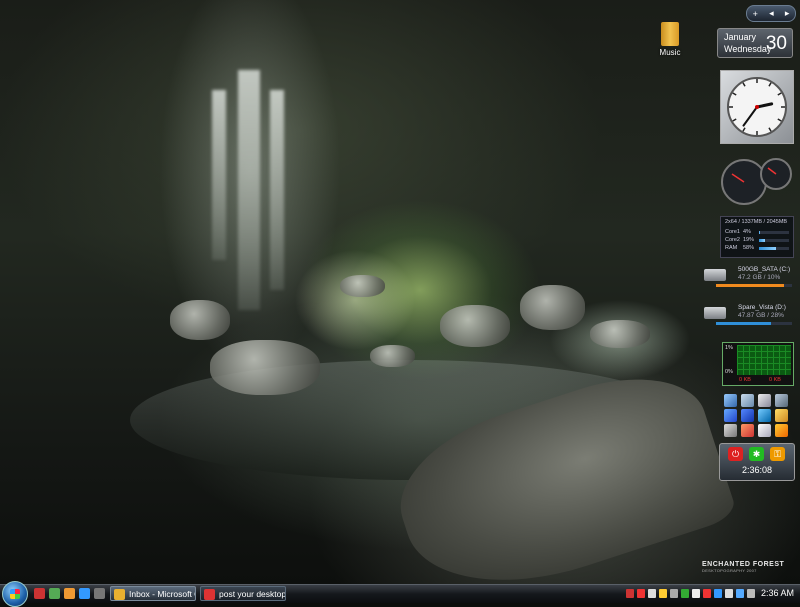  Describe the element at coordinates (757, 470) in the screenshot. I see `shutdown-time: 2:36:08` at that location.